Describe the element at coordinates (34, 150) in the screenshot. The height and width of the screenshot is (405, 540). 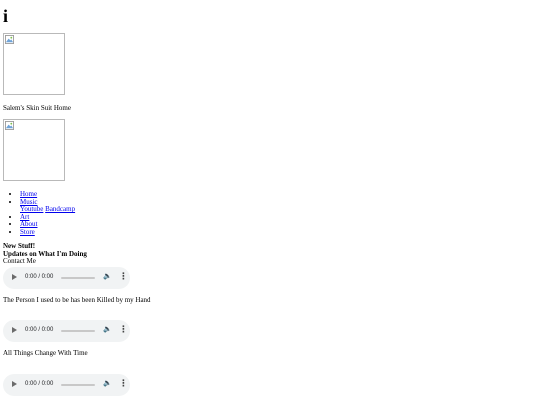
I see `banner-image` at that location.